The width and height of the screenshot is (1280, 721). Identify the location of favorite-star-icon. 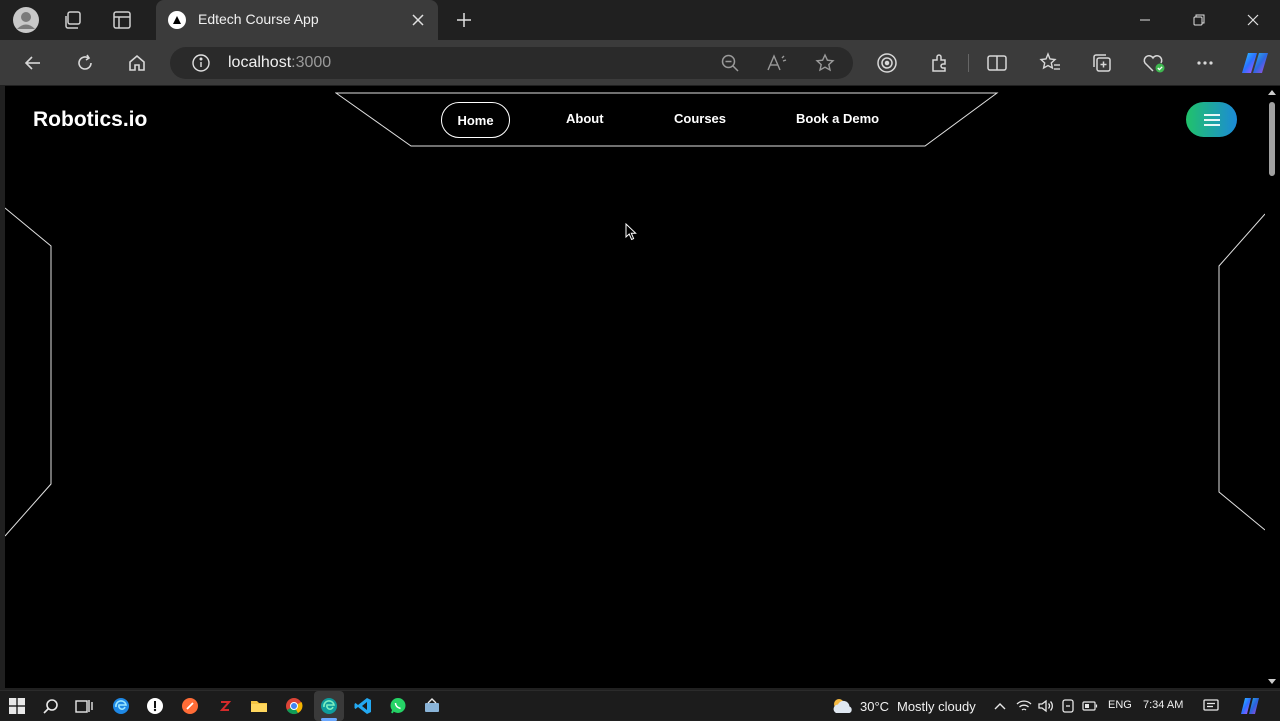
(825, 63).